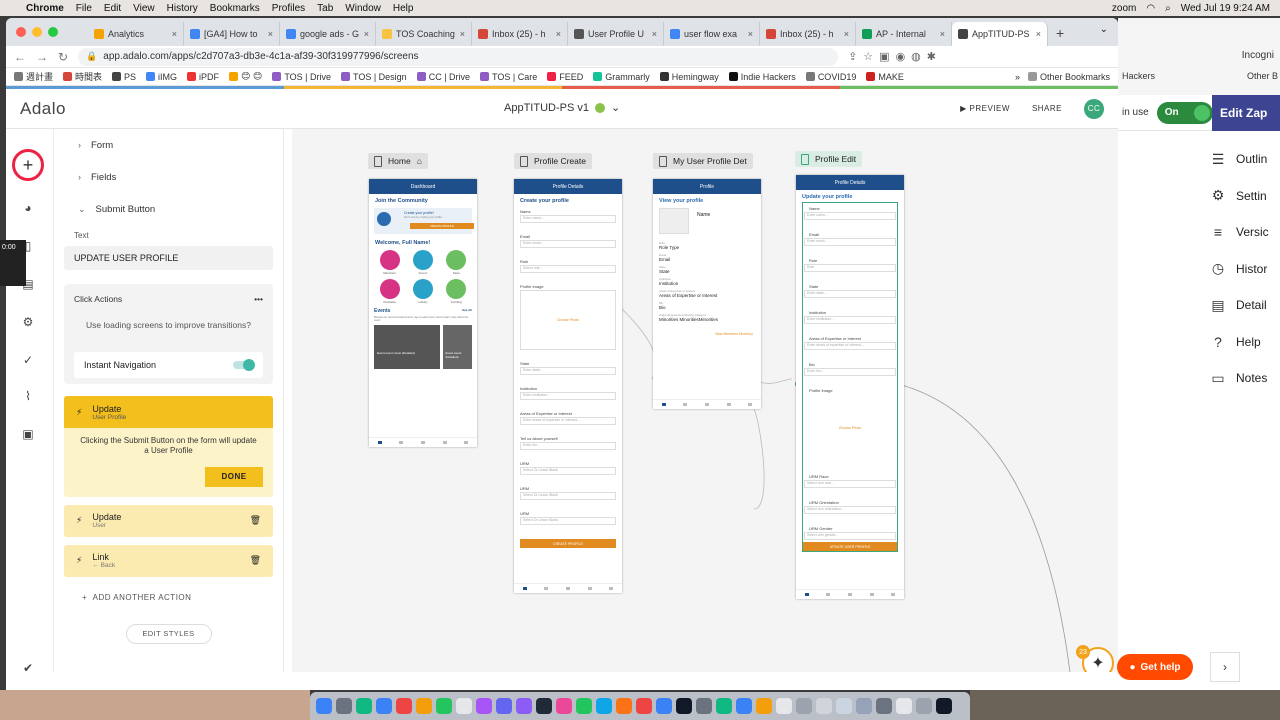 The width and height of the screenshot is (1280, 720). What do you see at coordinates (136, 34) in the screenshot?
I see `browser-tab: Analytics ×` at bounding box center [136, 34].